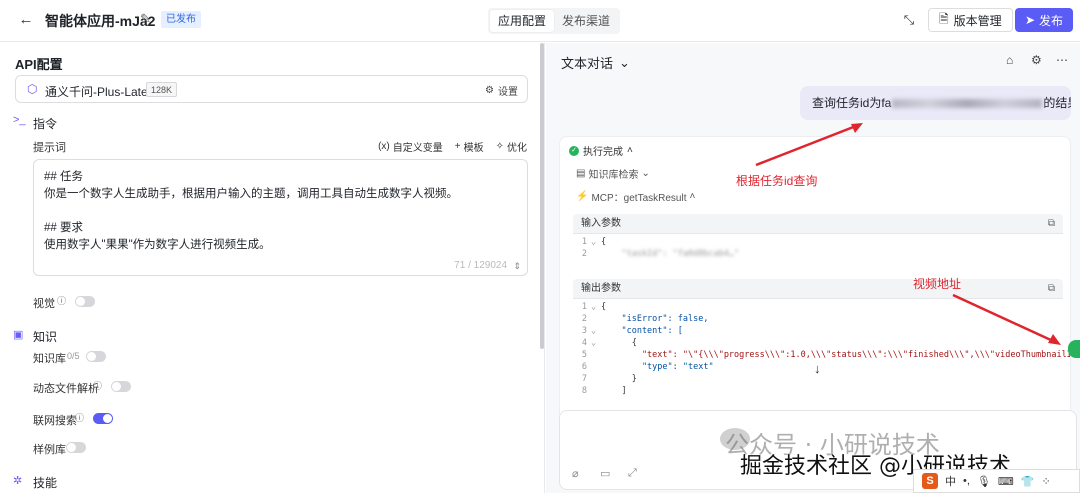 The width and height of the screenshot is (1080, 493). I want to click on tab-app-config: 应用配置, so click(522, 21).